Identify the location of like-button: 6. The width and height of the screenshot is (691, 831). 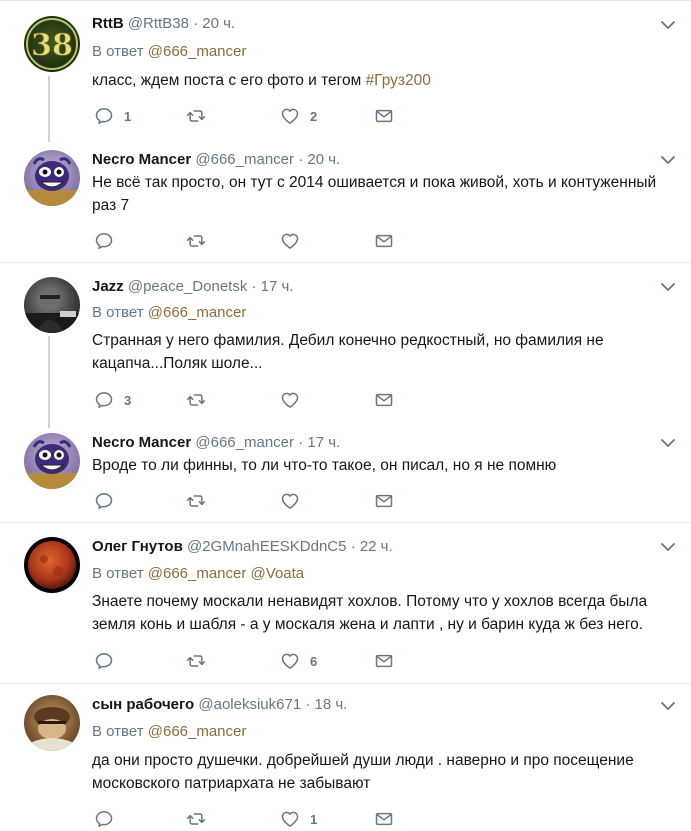
(298, 661).